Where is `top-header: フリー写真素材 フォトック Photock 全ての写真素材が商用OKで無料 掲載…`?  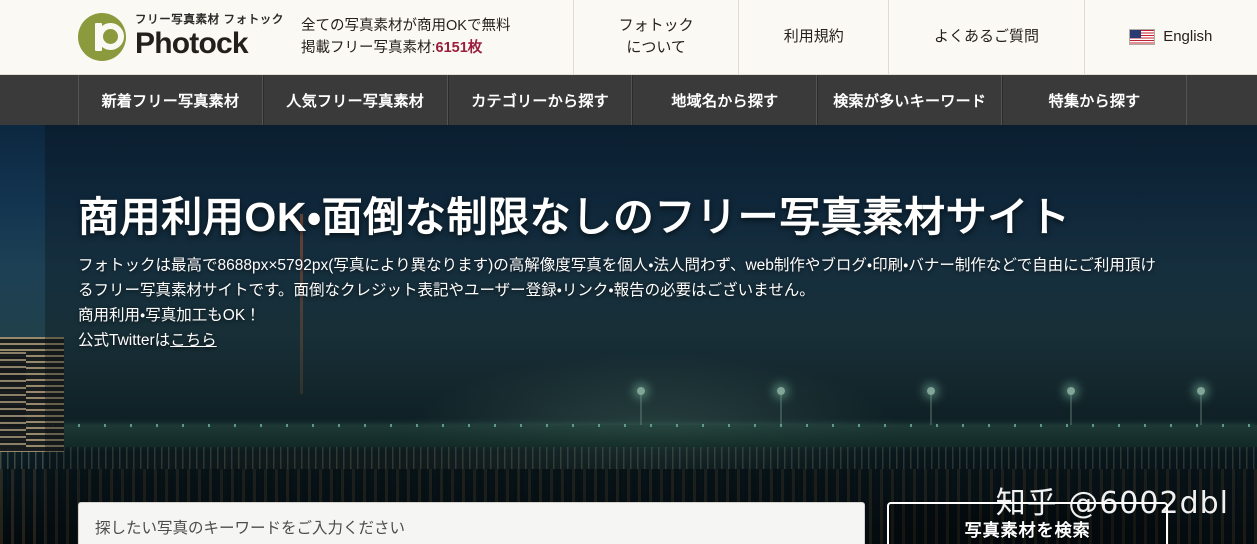
top-header: フリー写真素材 フォトック Photock 全ての写真素材が商用OKで無料 掲載… is located at coordinates (628, 37).